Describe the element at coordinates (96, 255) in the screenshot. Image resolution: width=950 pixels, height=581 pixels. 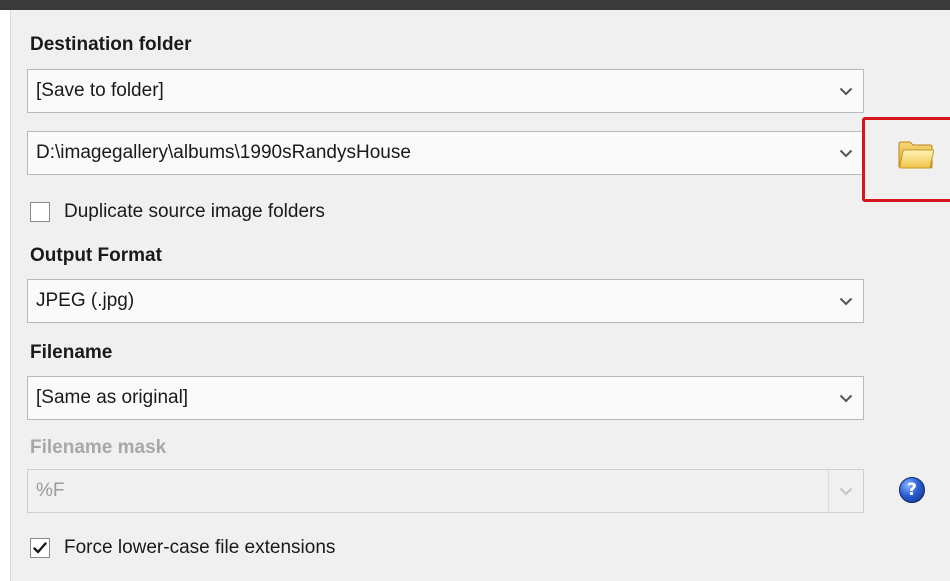
I see `output-format-label: Output Format` at that location.